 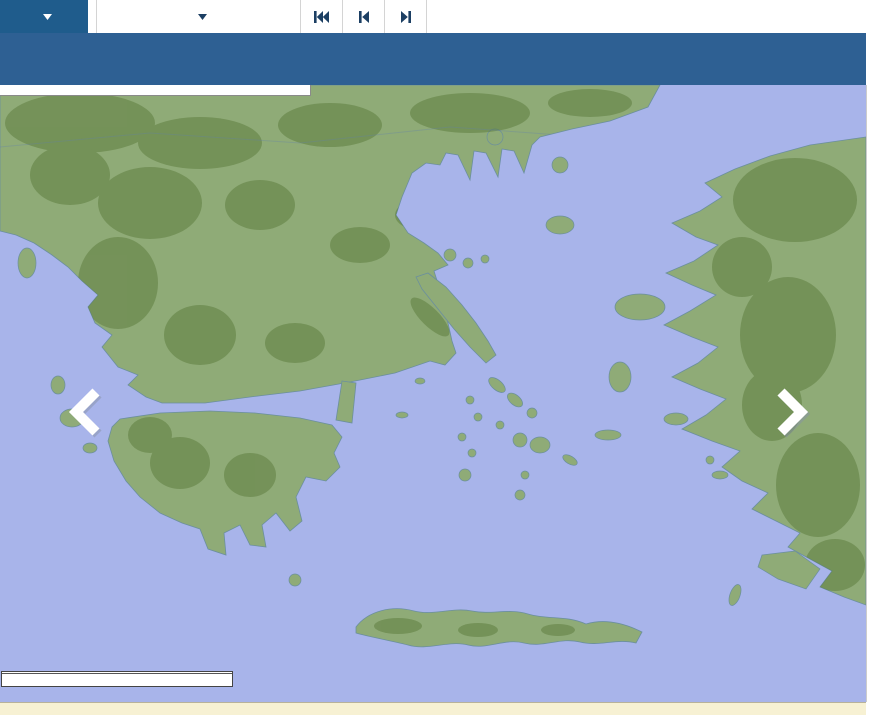 What do you see at coordinates (433, 59) in the screenshot?
I see `time-selector-bar` at bounding box center [433, 59].